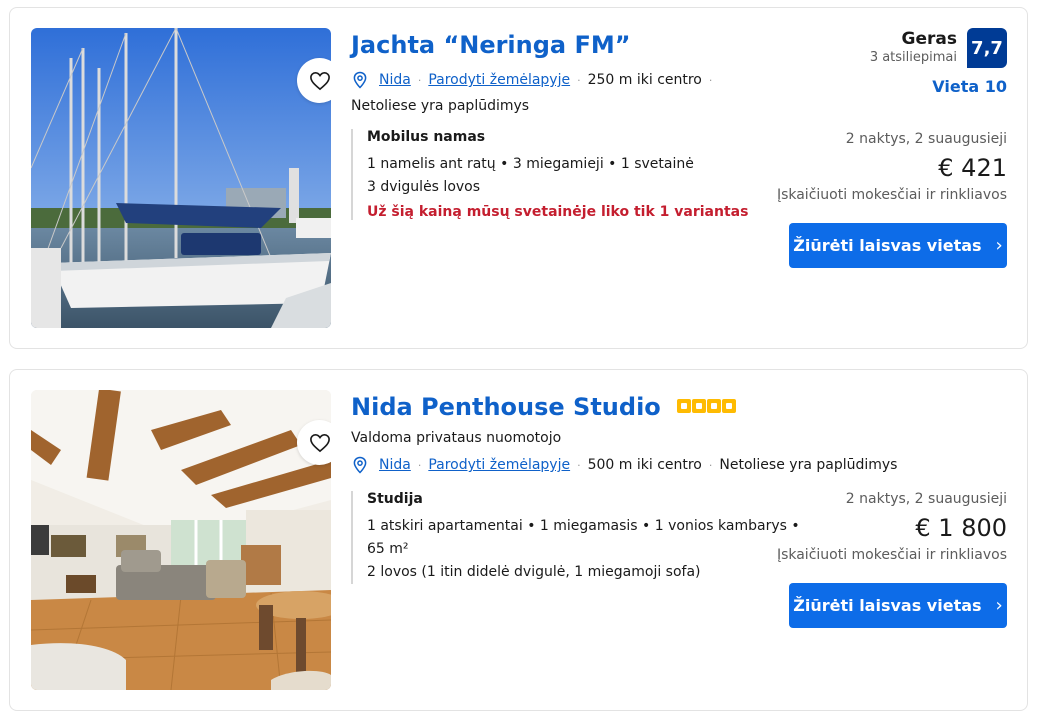  I want to click on living-room-photo, so click(181, 540).